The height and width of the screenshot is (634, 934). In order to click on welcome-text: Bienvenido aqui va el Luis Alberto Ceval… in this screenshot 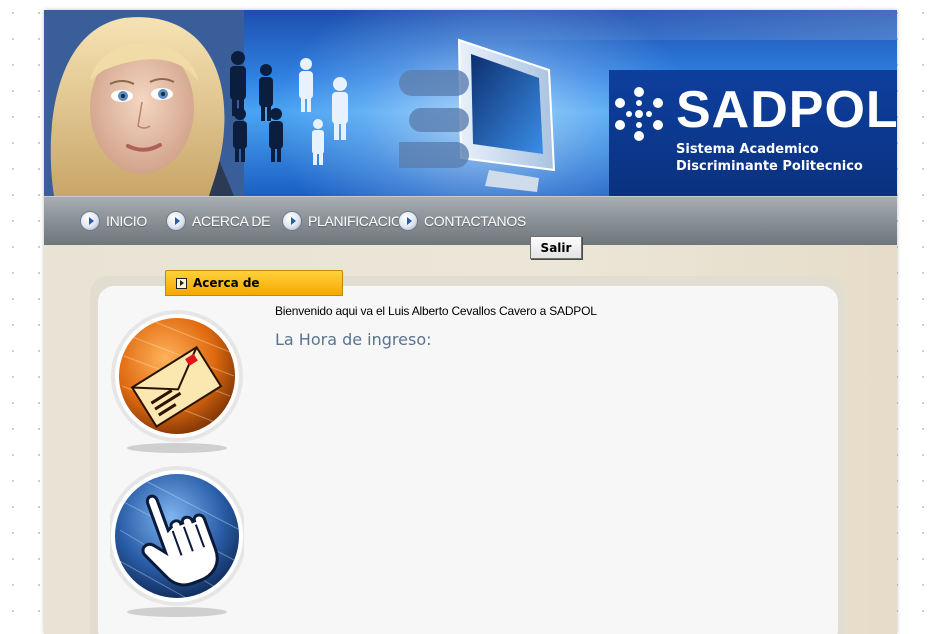, I will do `click(436, 311)`.